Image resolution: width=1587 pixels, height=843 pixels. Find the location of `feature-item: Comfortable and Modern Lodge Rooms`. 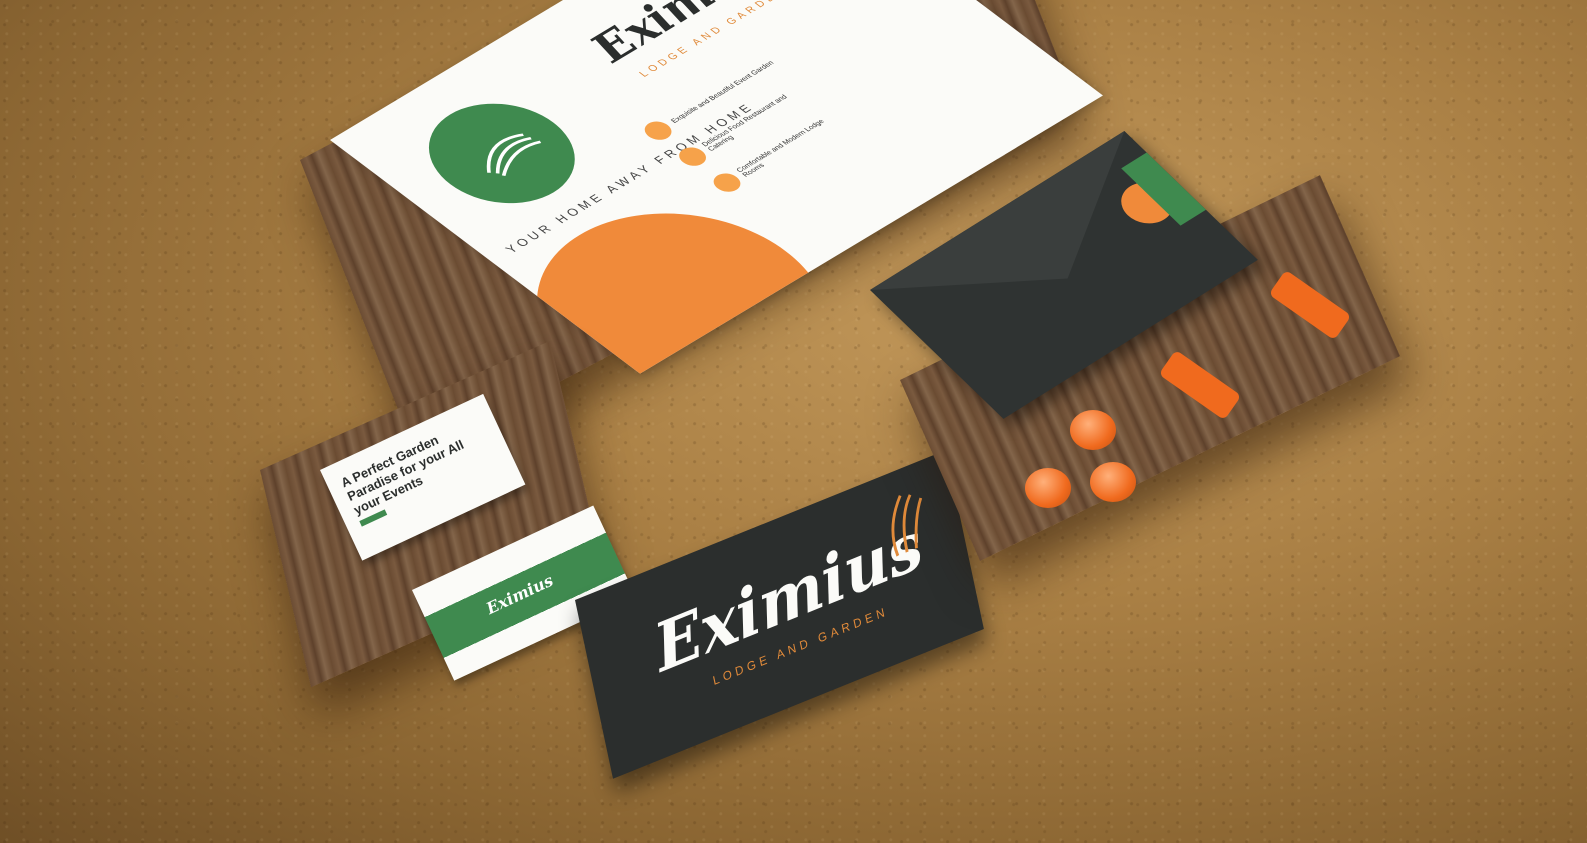

feature-item: Comfortable and Modern Lodge Rooms is located at coordinates (782, 150).